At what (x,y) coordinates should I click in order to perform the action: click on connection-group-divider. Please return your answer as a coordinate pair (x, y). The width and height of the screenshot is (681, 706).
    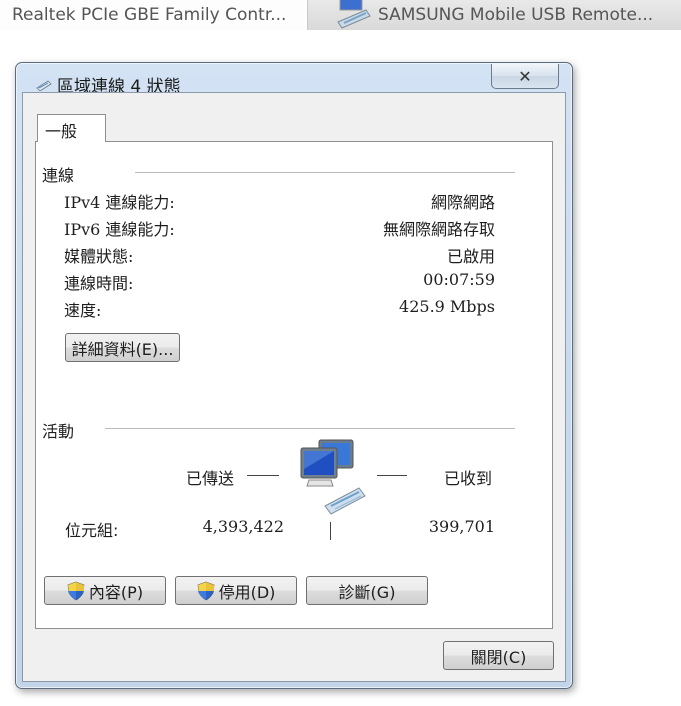
    Looking at the image, I should click on (325, 172).